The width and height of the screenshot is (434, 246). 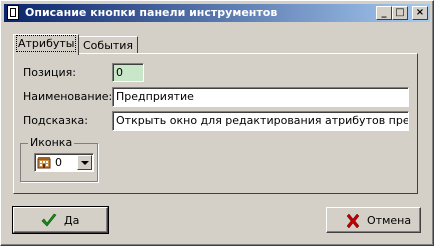 I want to click on position-label: Позиция:, so click(x=49, y=72).